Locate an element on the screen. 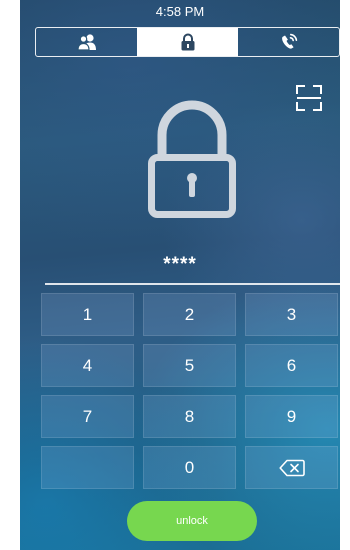 Image resolution: width=350 pixels, height=550 pixels. key-8: 8 is located at coordinates (189, 416).